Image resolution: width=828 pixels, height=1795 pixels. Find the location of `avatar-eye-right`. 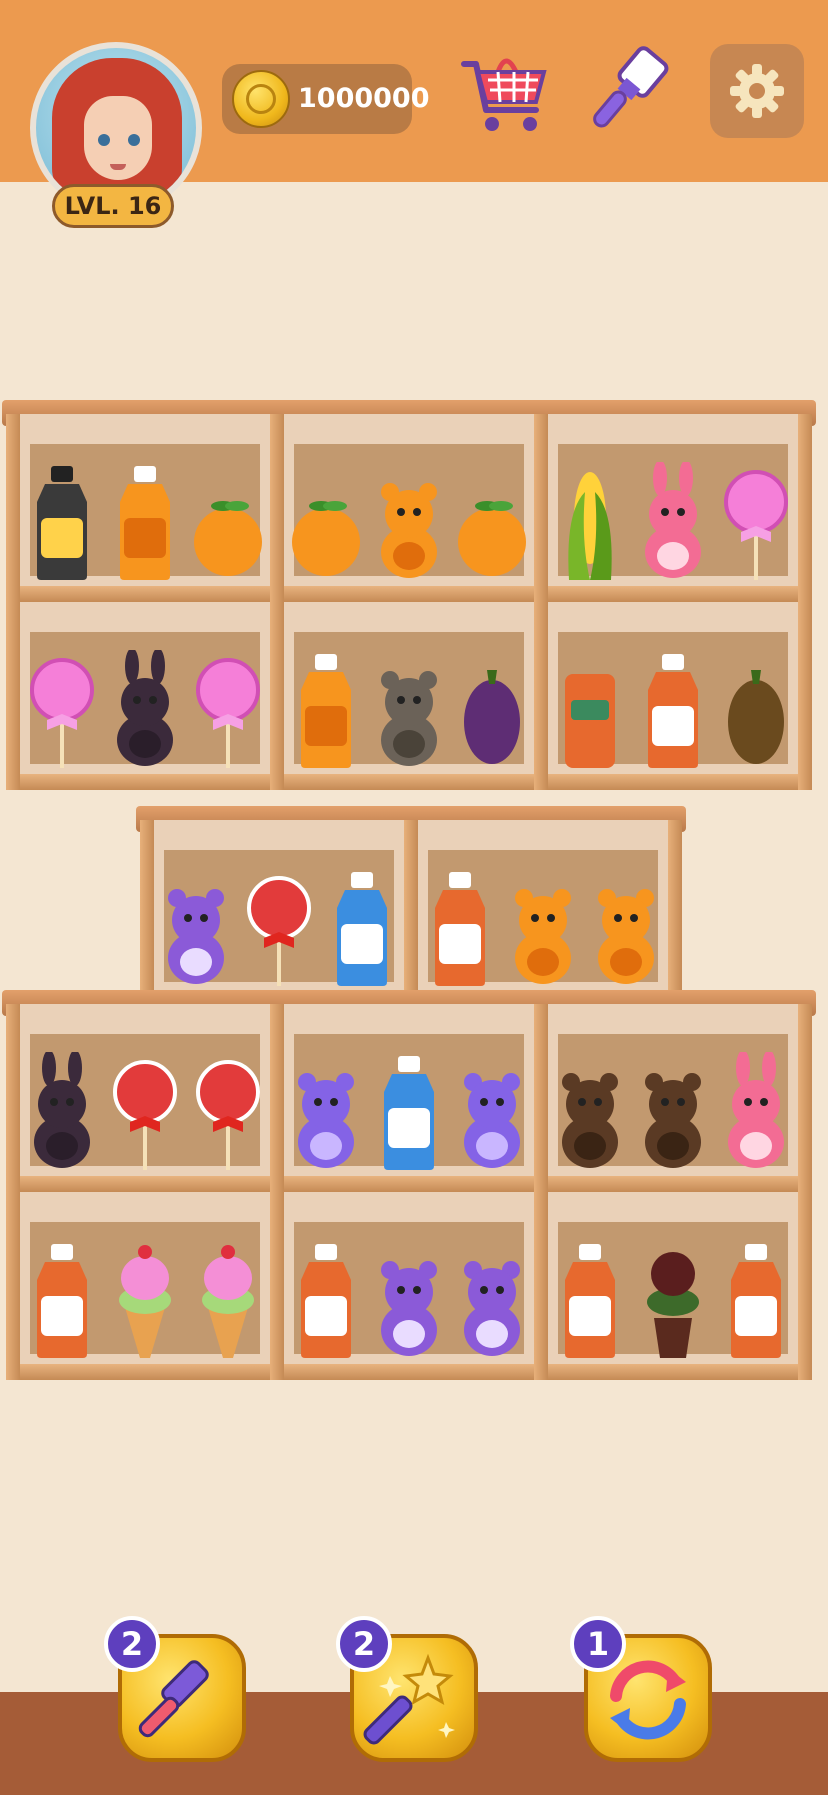

avatar-eye-right is located at coordinates (134, 140).